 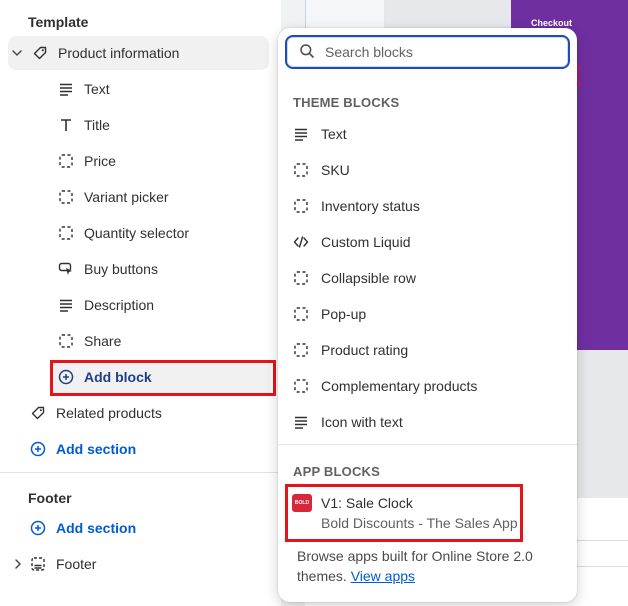 I want to click on block-label: Share, so click(x=103, y=341).